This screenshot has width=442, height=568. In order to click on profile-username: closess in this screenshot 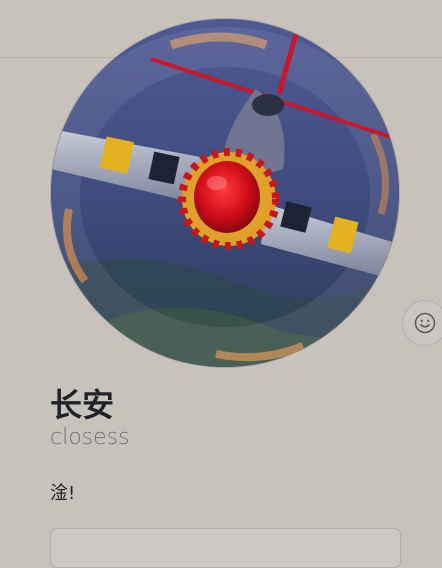, I will do `click(90, 437)`.